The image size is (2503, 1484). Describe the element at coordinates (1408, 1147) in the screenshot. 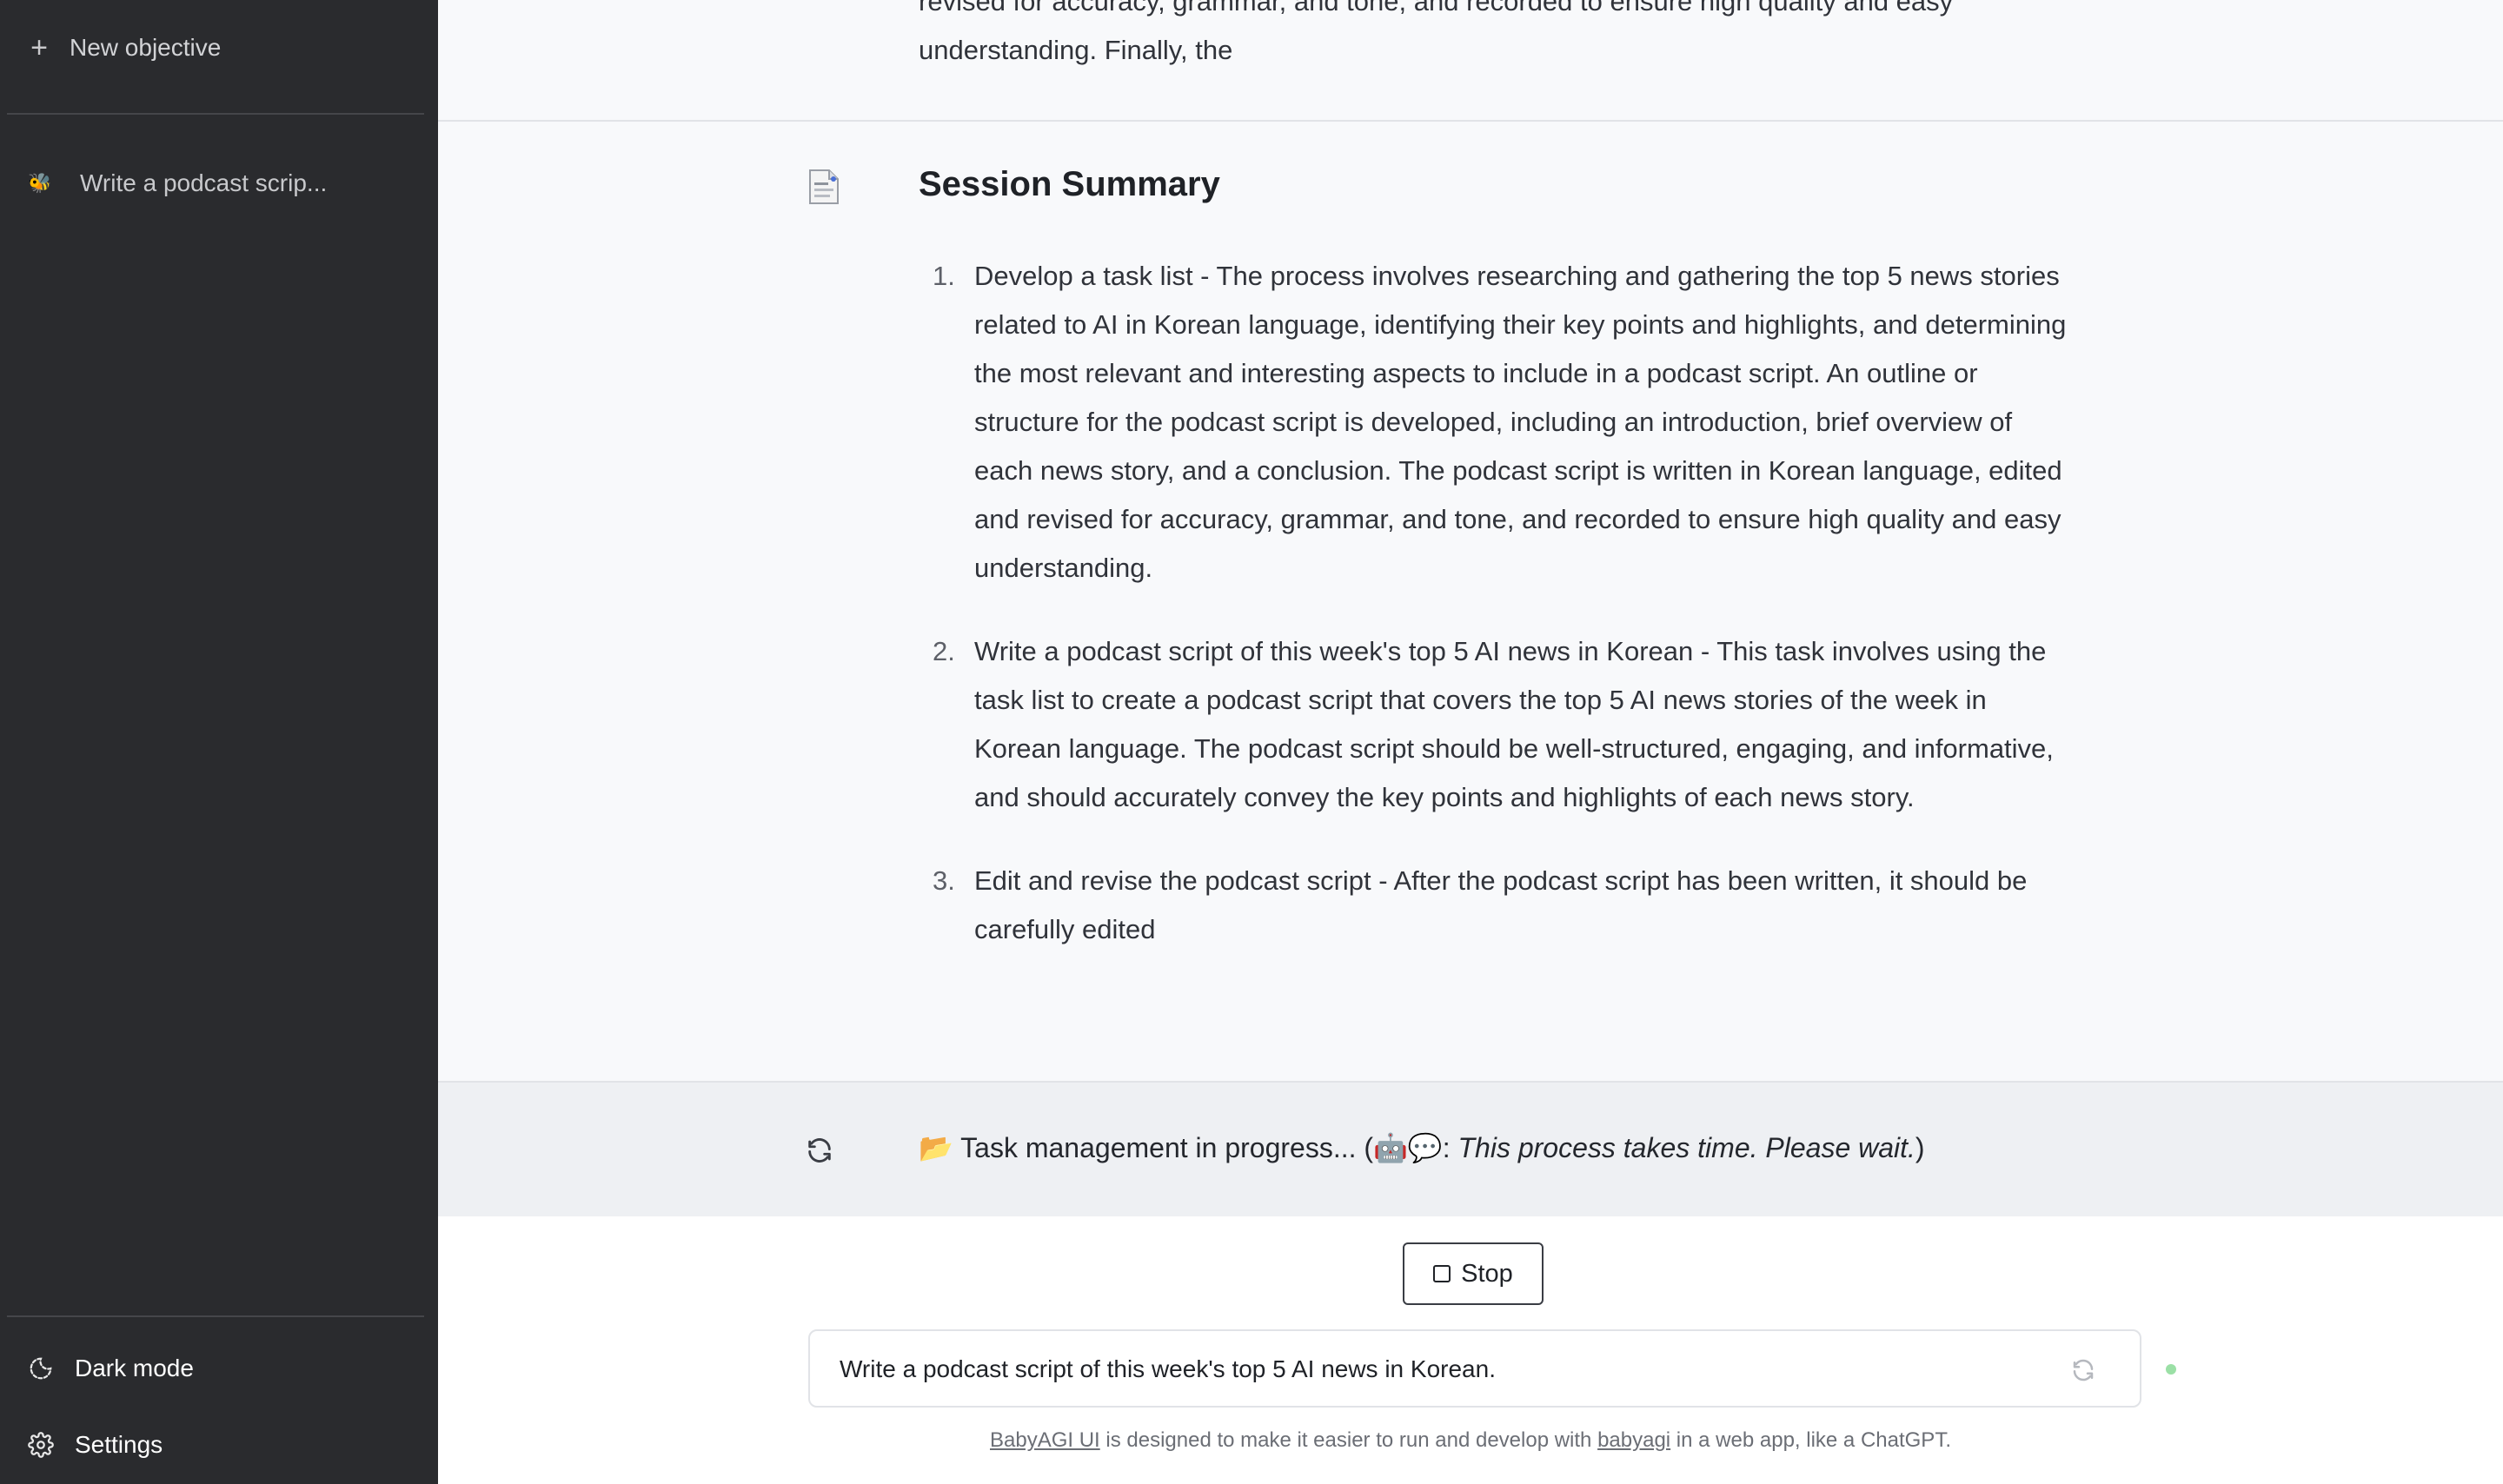

I see `robot-icon: 🤖💬` at that location.